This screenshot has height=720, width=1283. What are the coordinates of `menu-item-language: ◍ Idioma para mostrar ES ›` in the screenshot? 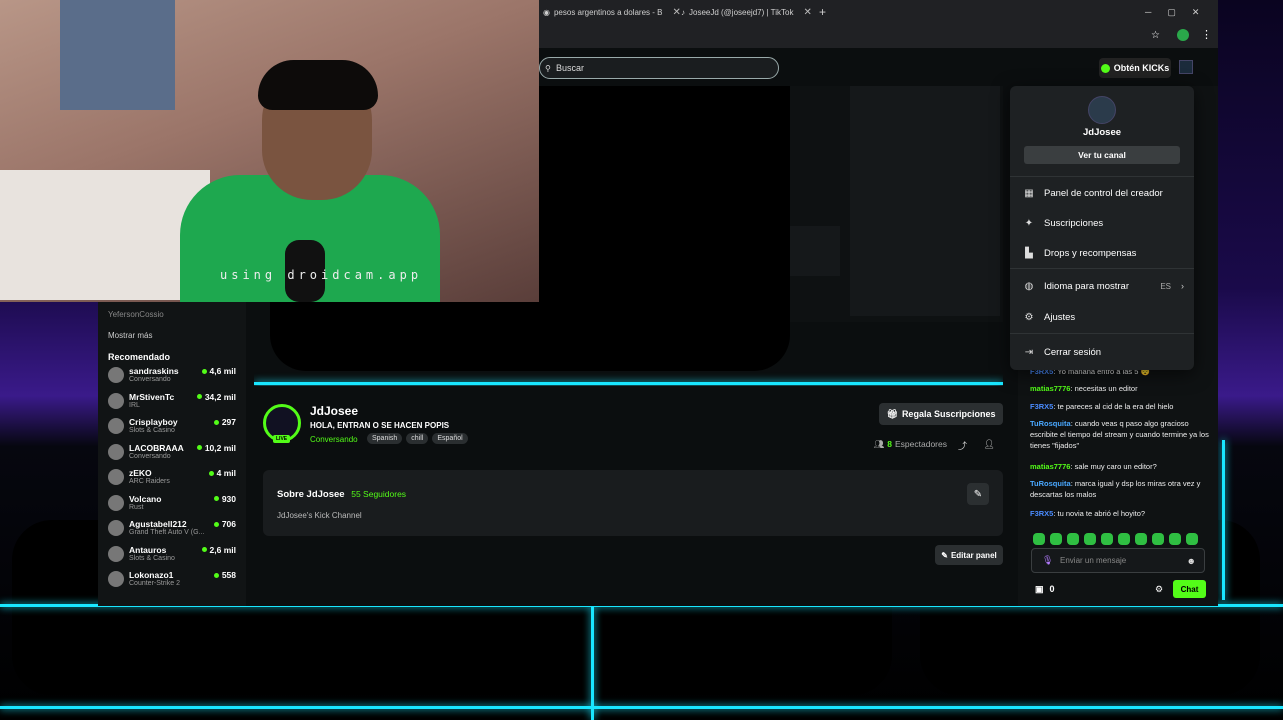 It's located at (1104, 286).